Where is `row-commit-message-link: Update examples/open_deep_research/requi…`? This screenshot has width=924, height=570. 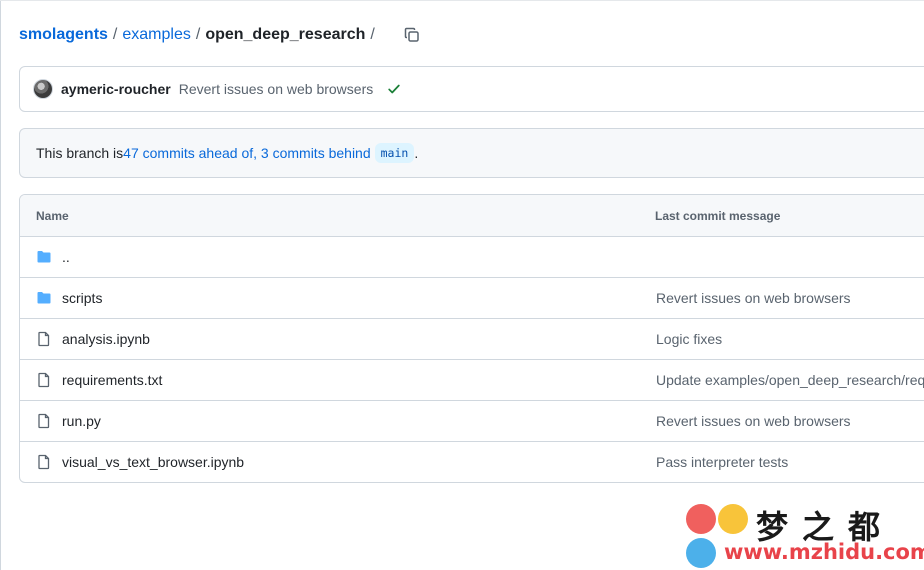 row-commit-message-link: Update examples/open_deep_research/requi… is located at coordinates (790, 380).